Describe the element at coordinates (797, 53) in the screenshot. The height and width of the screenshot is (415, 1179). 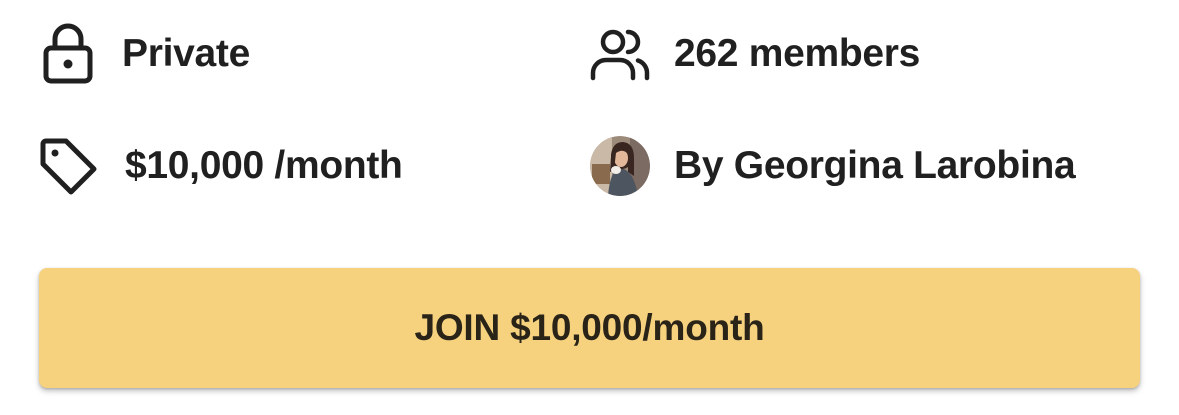
I see `members-count: 262 members` at that location.